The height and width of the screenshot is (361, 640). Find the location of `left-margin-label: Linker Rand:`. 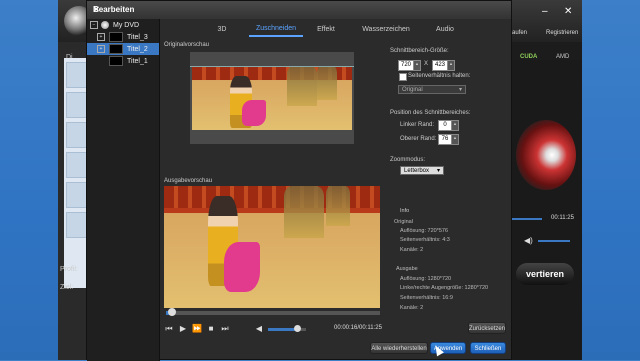

left-margin-label: Linker Rand: is located at coordinates (417, 125).